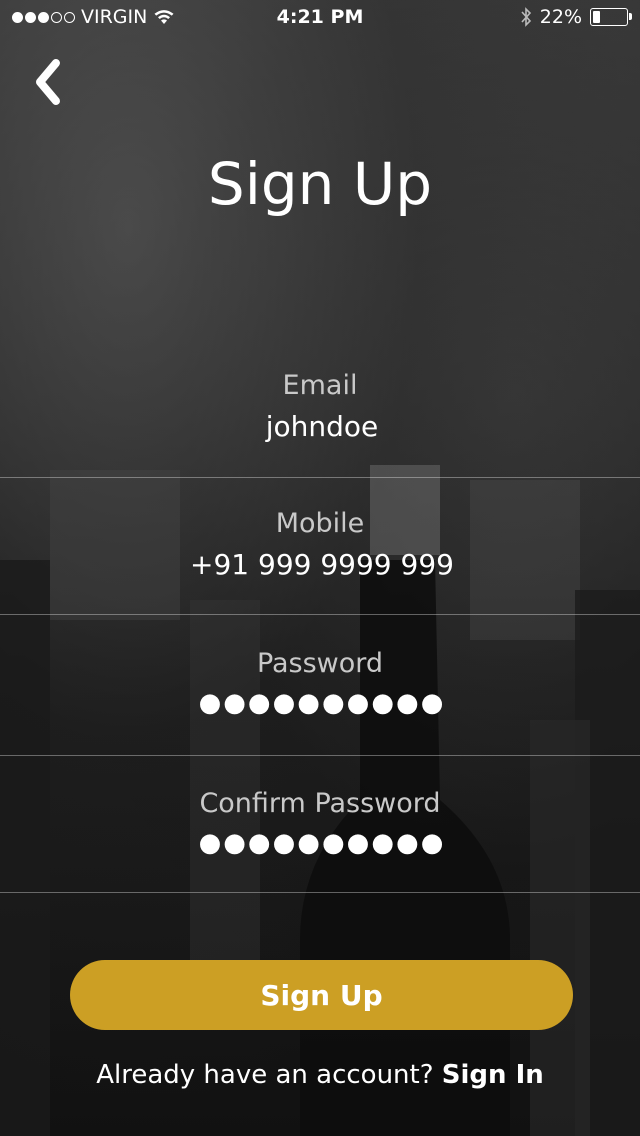  I want to click on bluetooth-icon, so click(526, 17).